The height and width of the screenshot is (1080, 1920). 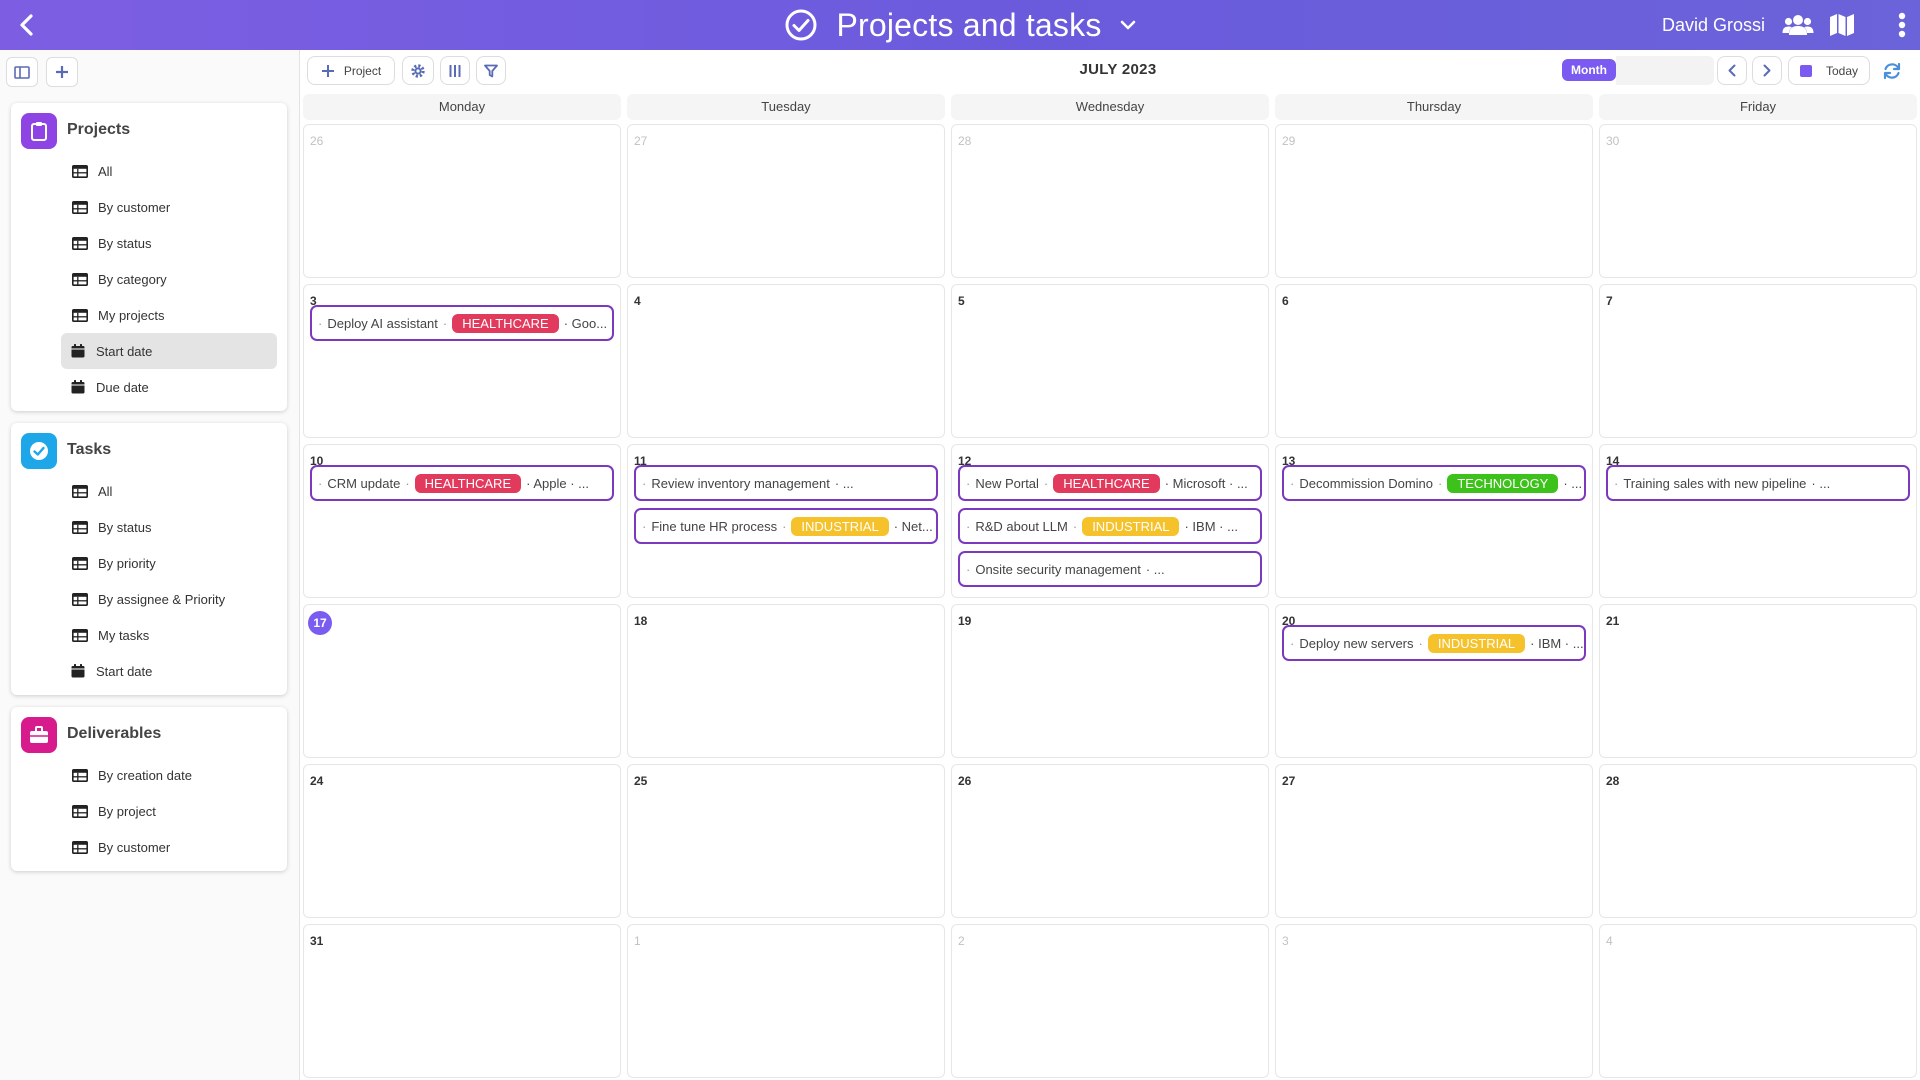 What do you see at coordinates (62, 72) in the screenshot?
I see `add-view-button` at bounding box center [62, 72].